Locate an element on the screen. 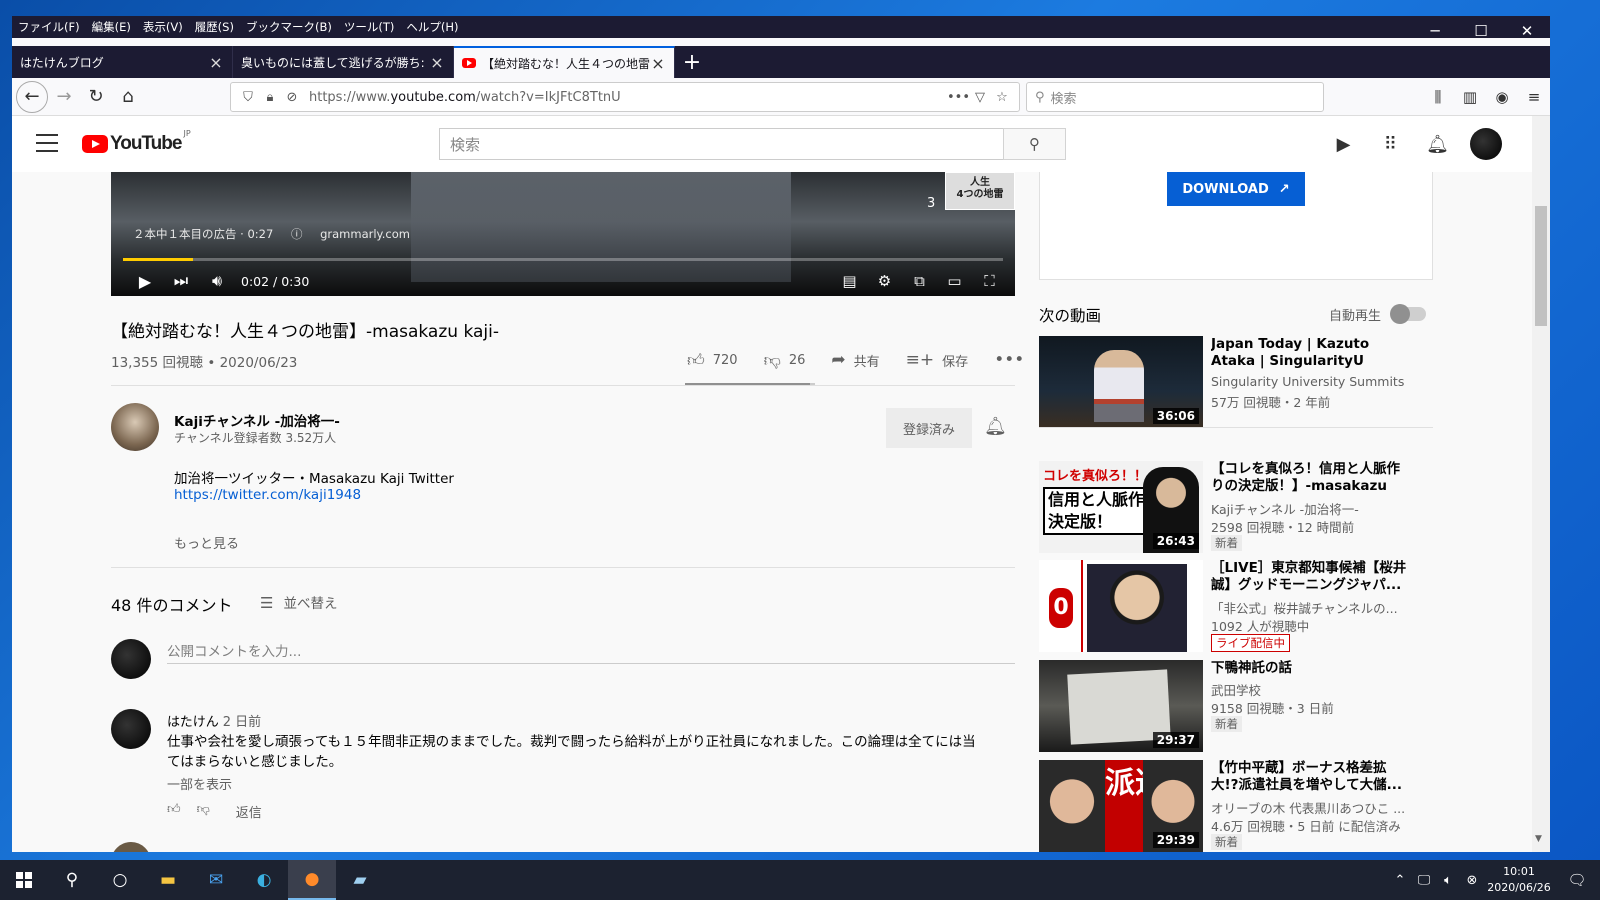  menu-history: 履歴(S) is located at coordinates (214, 27).